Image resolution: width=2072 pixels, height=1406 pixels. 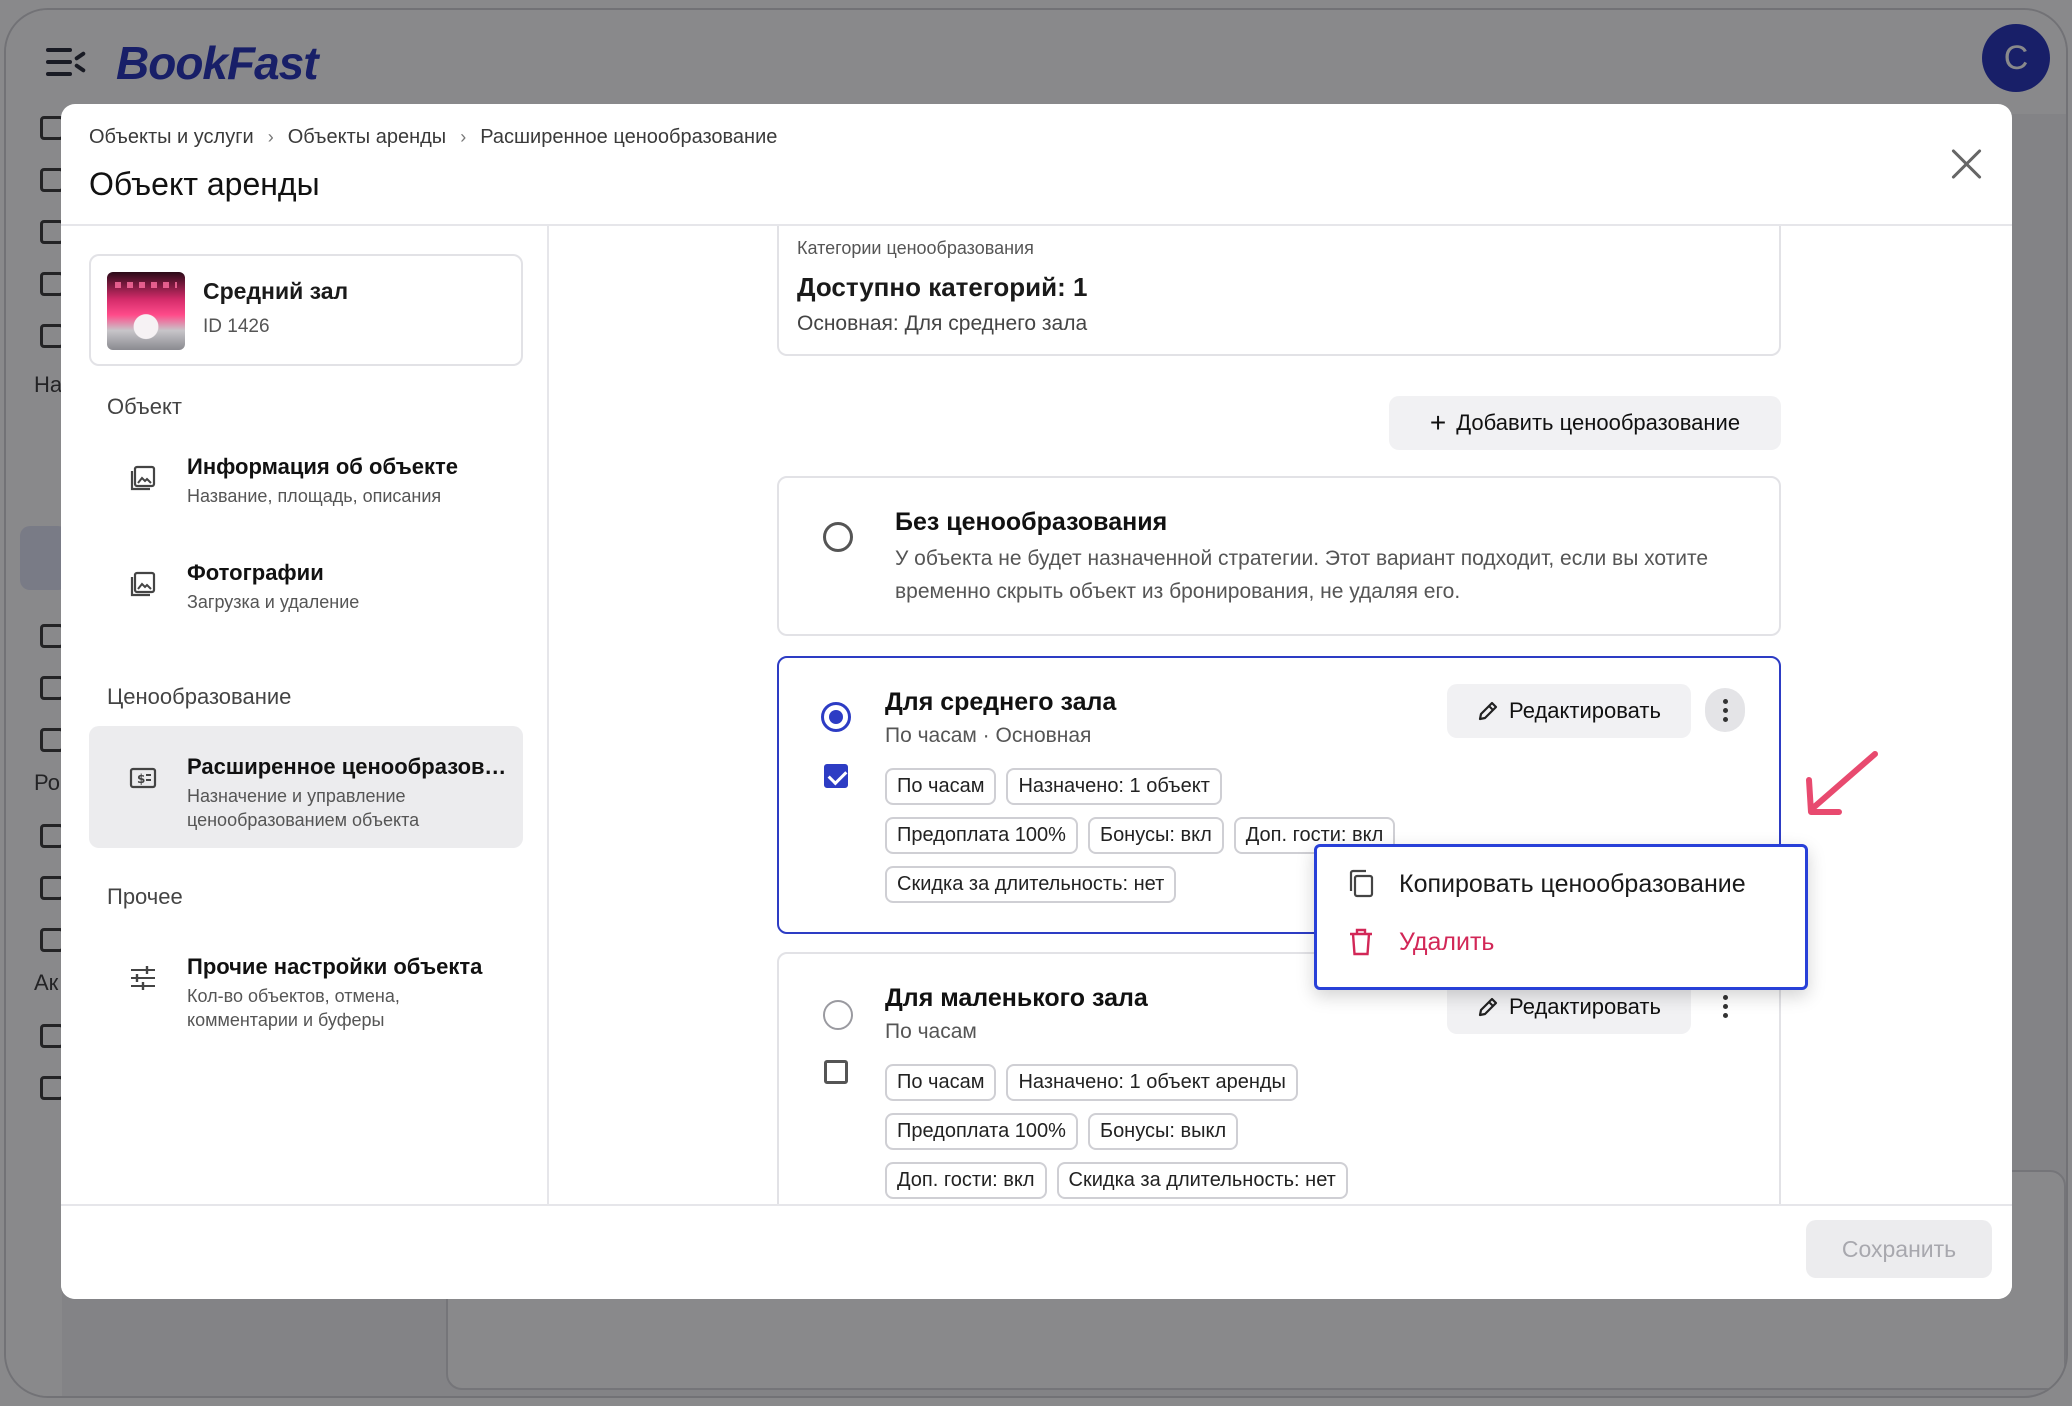 I want to click on sliders-icon, so click(x=143, y=978).